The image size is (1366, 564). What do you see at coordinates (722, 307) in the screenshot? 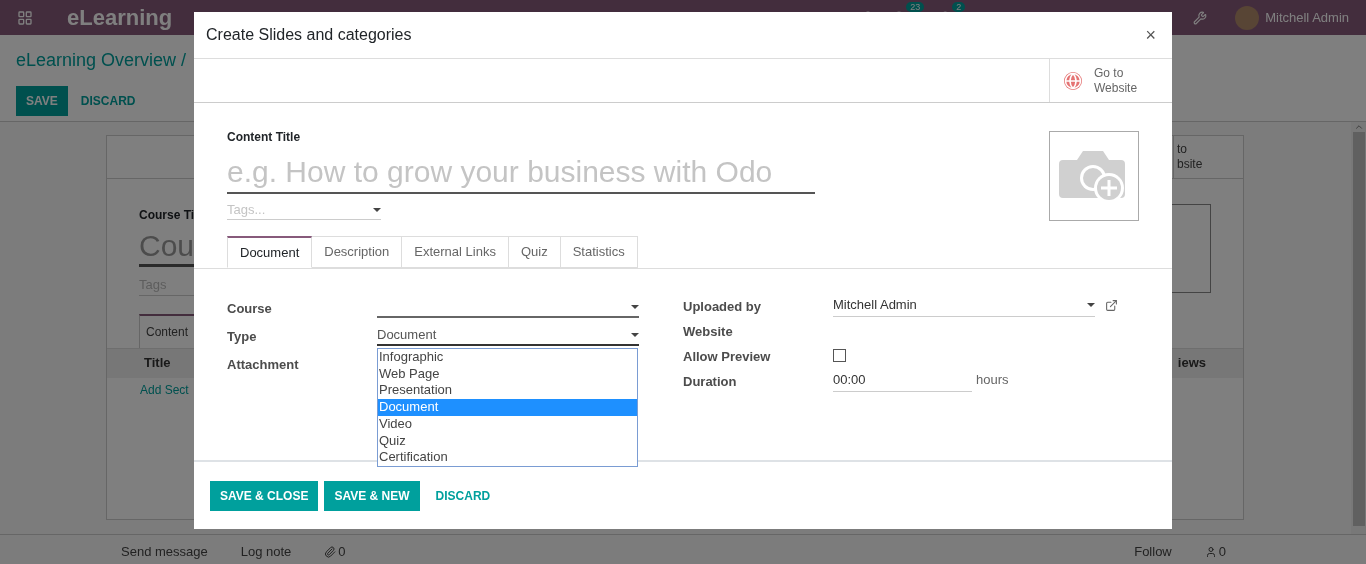
I see `field-label: Uploaded by` at bounding box center [722, 307].